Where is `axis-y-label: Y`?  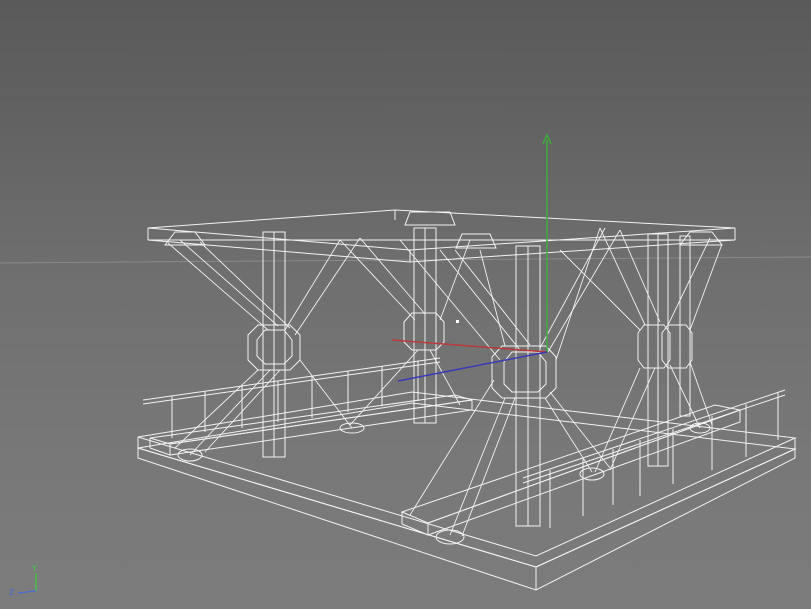 axis-y-label: Y is located at coordinates (34, 568).